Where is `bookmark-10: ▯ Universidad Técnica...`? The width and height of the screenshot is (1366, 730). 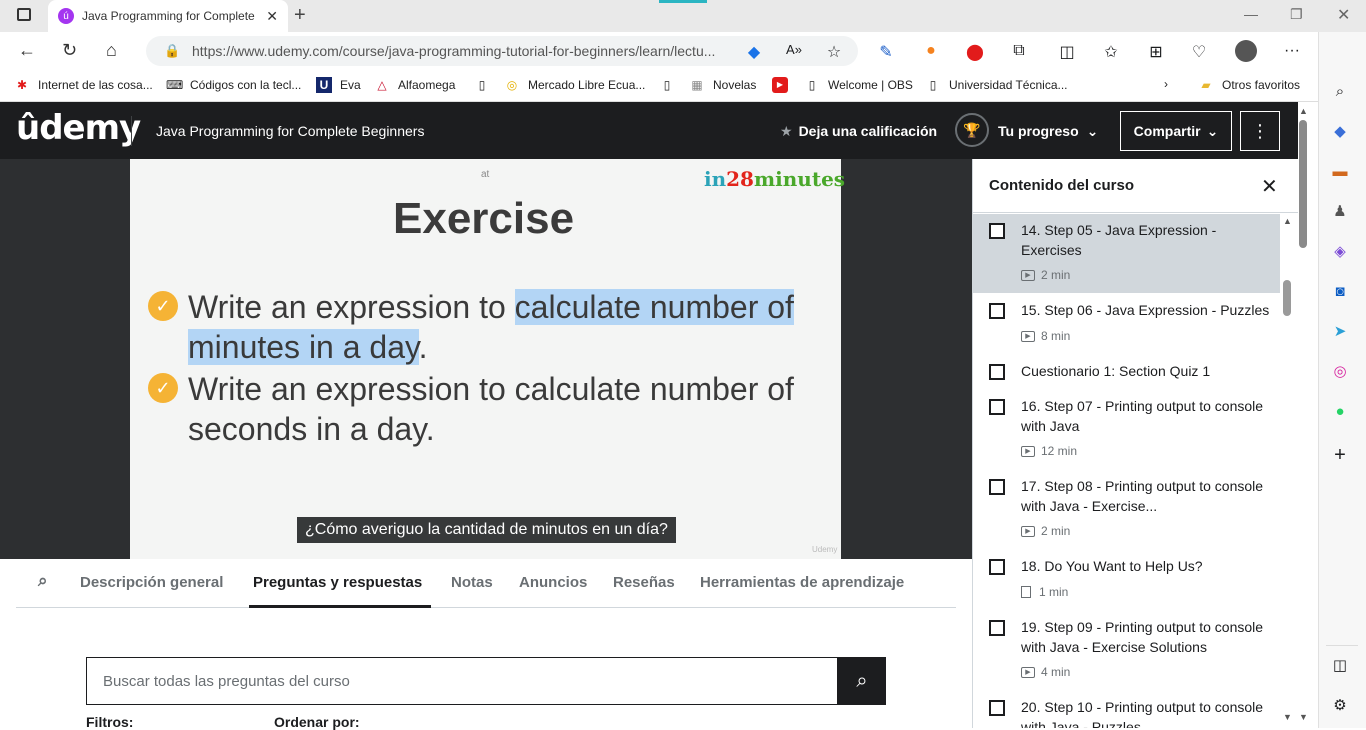
bookmark-10: ▯ Universidad Técnica... is located at coordinates (996, 85).